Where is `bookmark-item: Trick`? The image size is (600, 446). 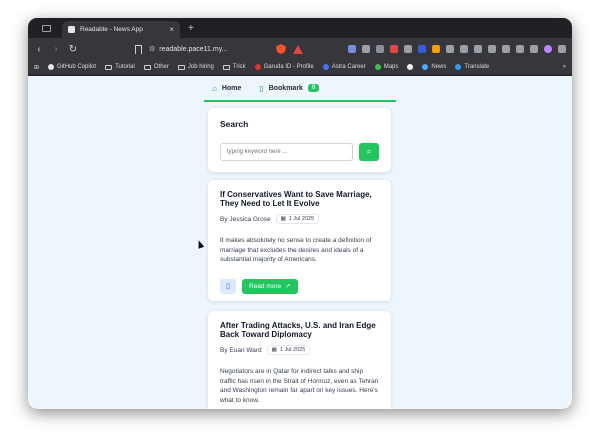
bookmark-item: Trick is located at coordinates (234, 67).